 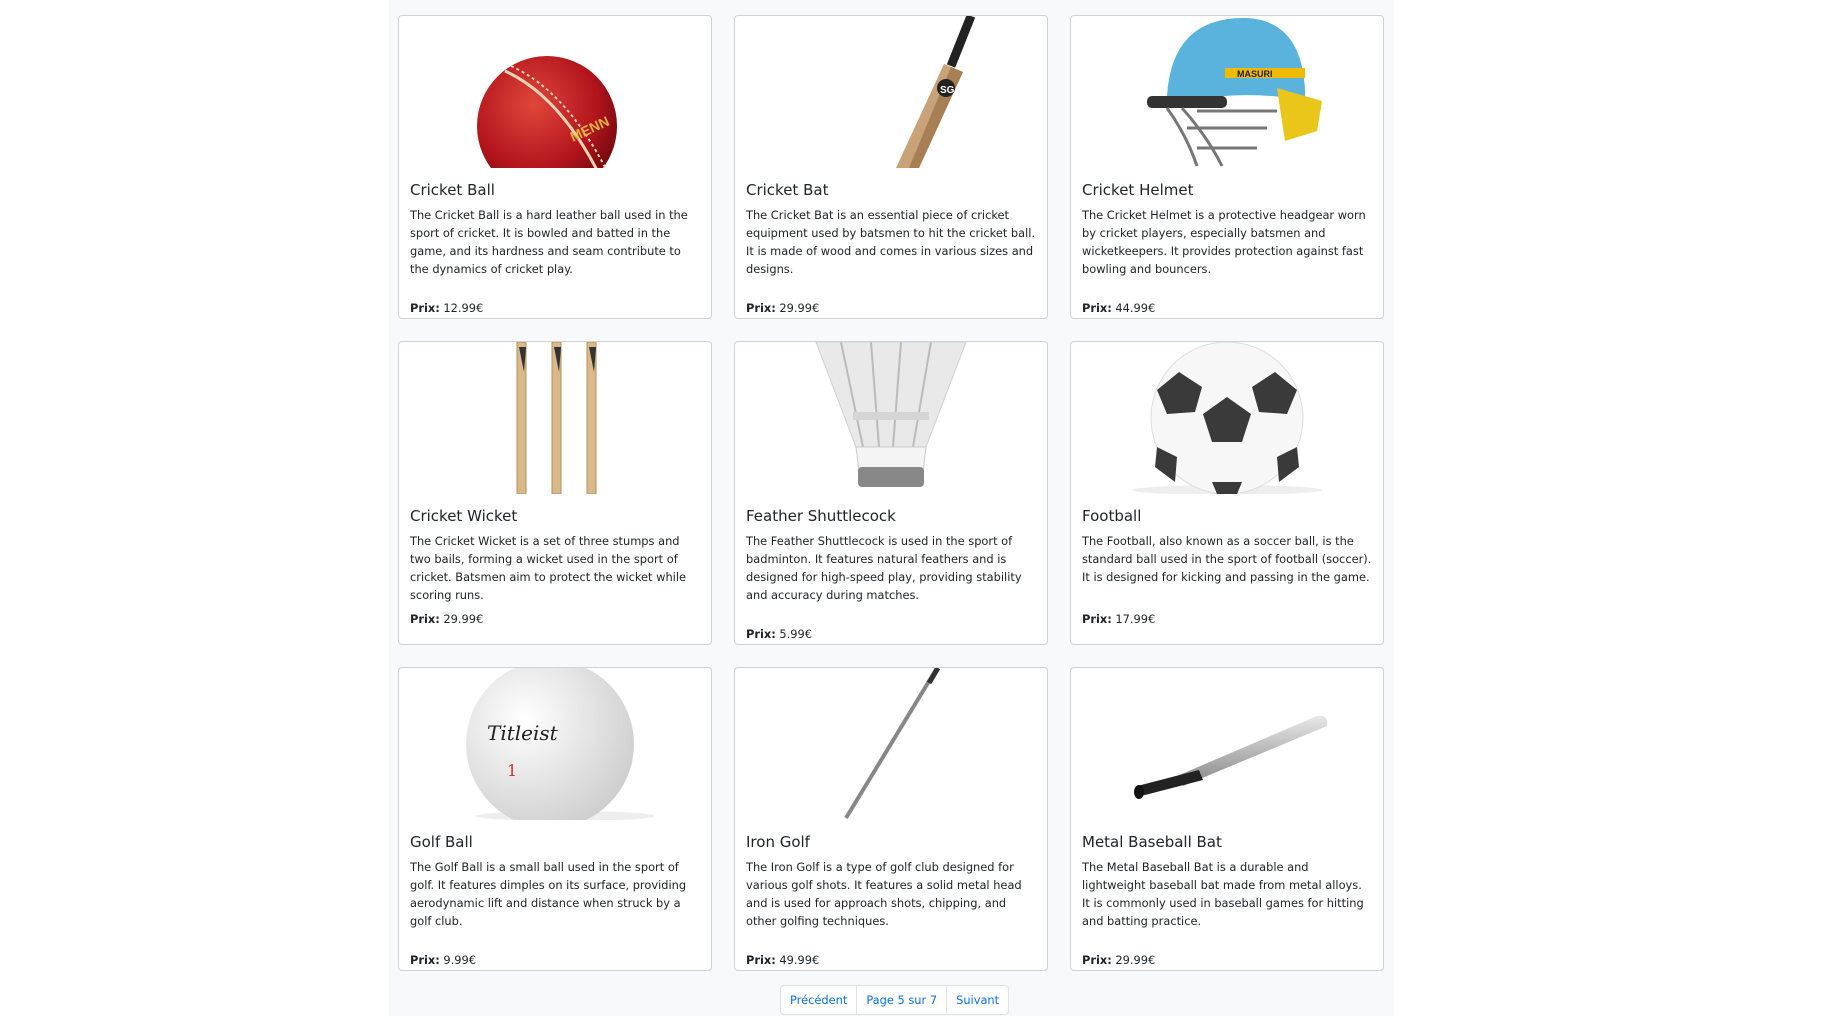 What do you see at coordinates (901, 1000) in the screenshot?
I see `current-page-indicator: Page 5 sur 7` at bounding box center [901, 1000].